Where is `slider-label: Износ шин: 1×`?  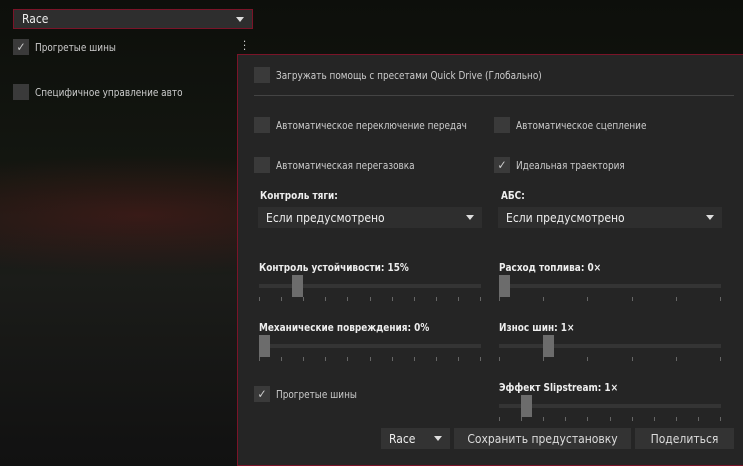
slider-label: Износ шин: 1× is located at coordinates (537, 327).